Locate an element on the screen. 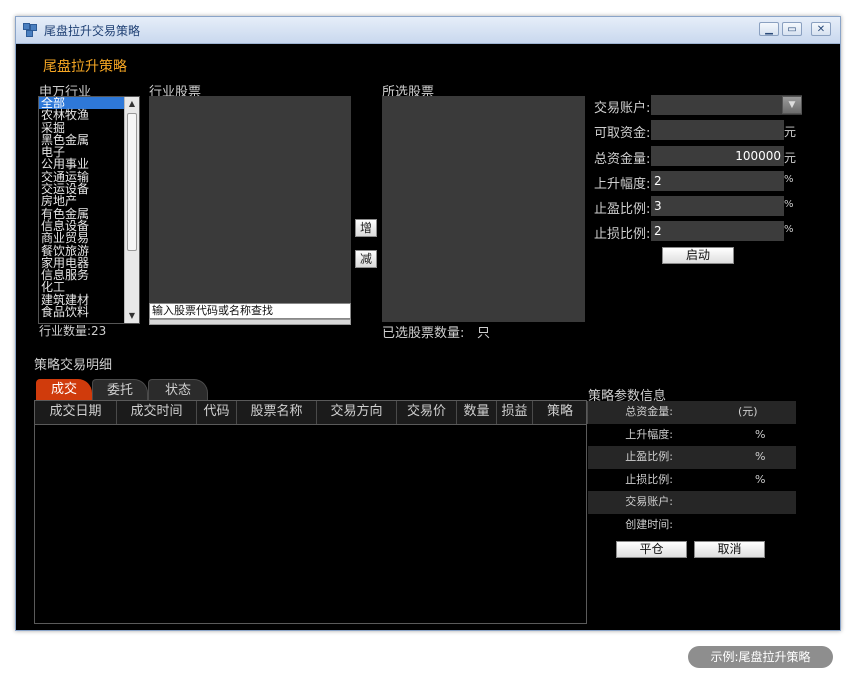 The width and height of the screenshot is (860, 681). close-icon: ✕ is located at coordinates (821, 29).